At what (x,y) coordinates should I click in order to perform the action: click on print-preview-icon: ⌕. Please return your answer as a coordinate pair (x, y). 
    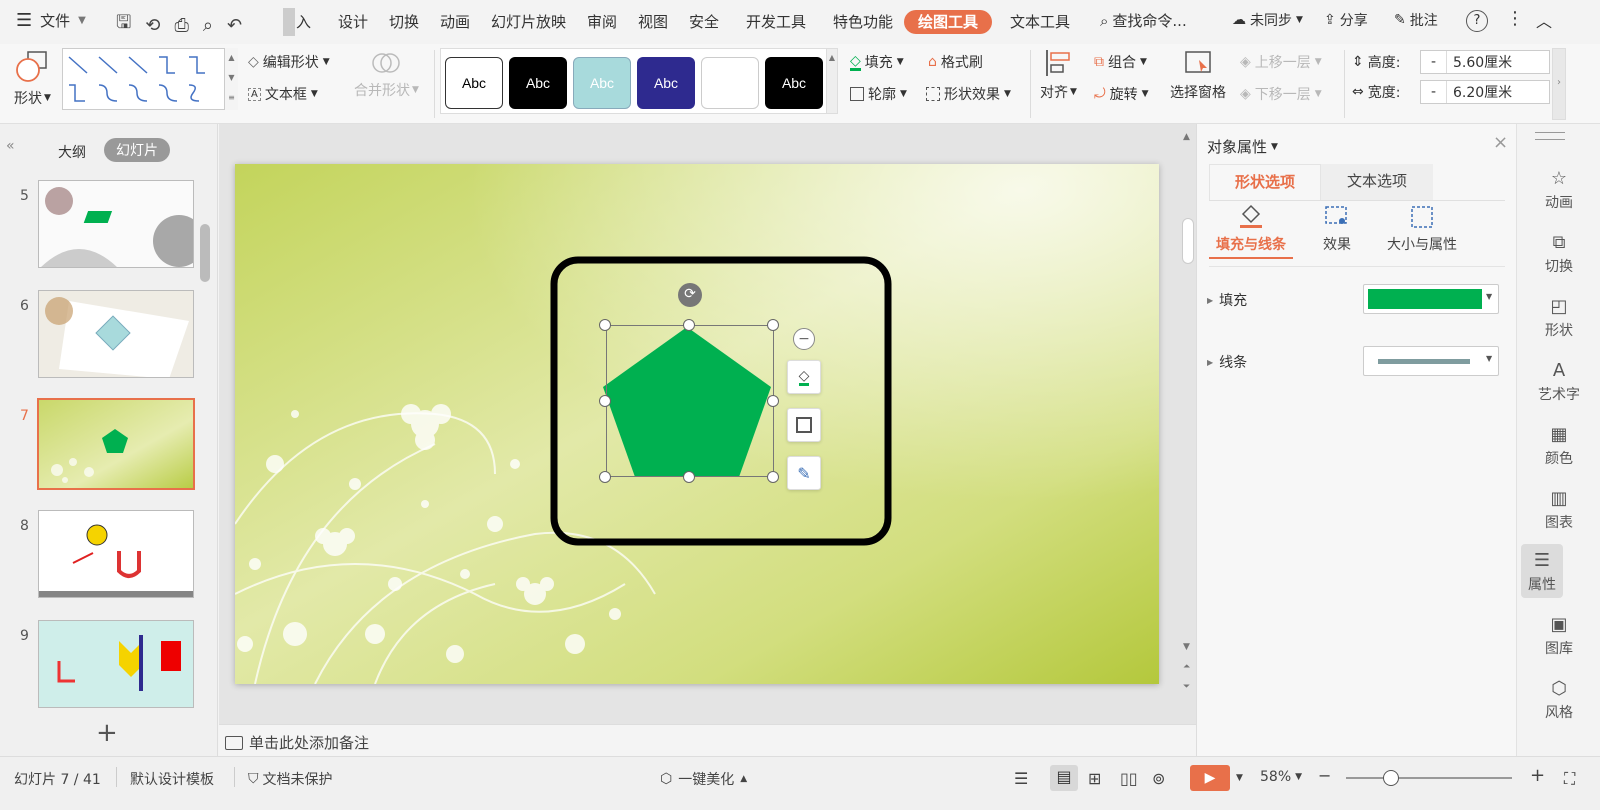
    Looking at the image, I should click on (208, 25).